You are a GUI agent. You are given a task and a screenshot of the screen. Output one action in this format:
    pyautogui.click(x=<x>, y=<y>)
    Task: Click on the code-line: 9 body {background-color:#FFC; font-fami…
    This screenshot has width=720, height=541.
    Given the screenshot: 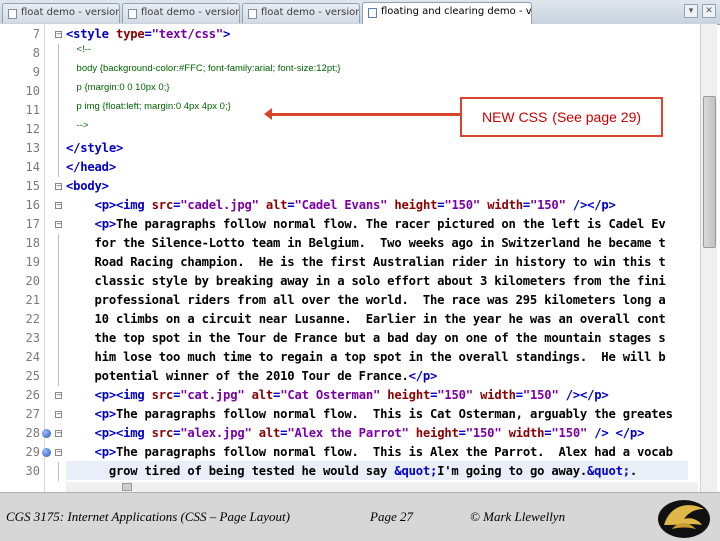 What is the action you would take?
    pyautogui.click(x=350, y=72)
    